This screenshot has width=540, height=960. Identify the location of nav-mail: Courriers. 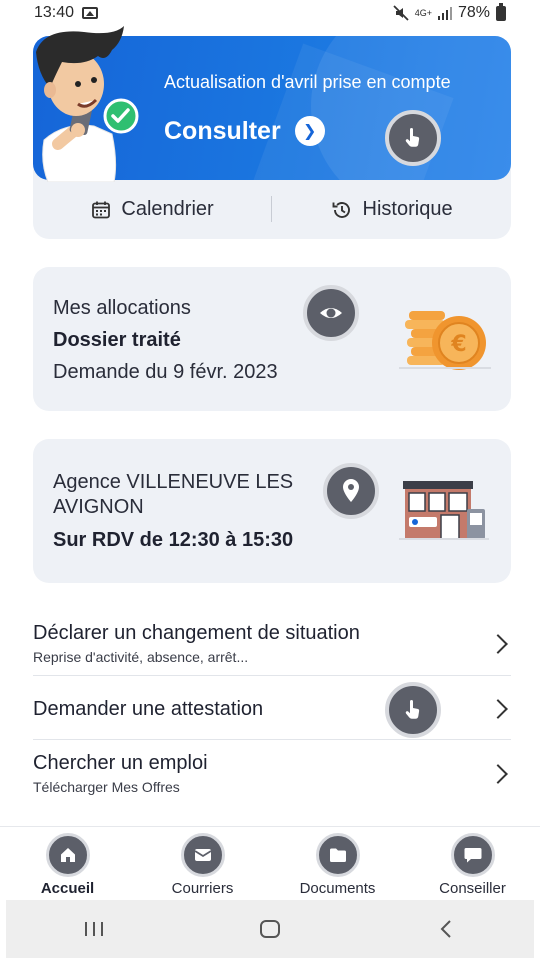
(202, 863).